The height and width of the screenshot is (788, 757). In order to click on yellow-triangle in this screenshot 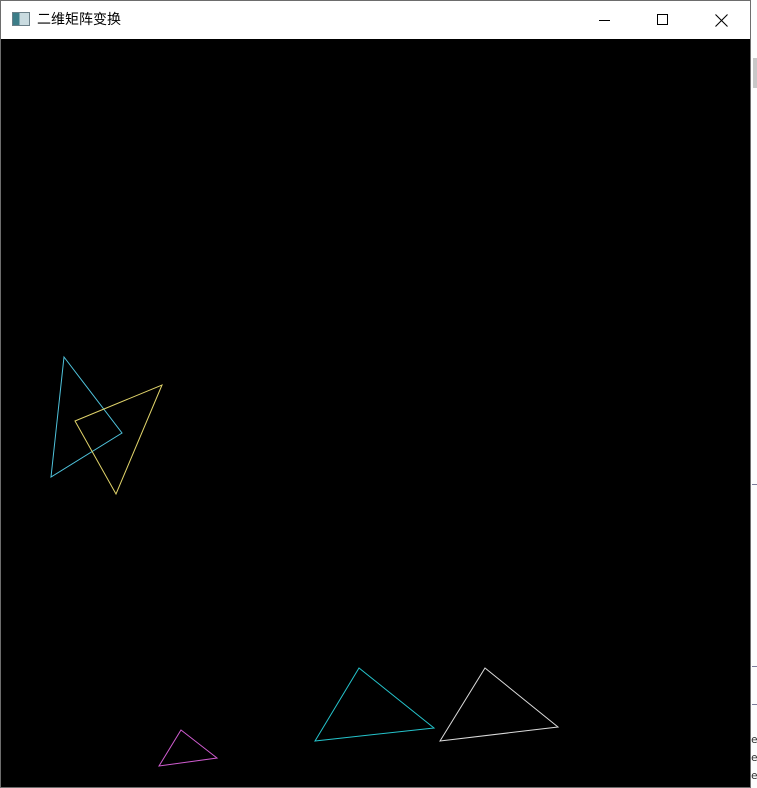, I will do `click(118, 440)`.